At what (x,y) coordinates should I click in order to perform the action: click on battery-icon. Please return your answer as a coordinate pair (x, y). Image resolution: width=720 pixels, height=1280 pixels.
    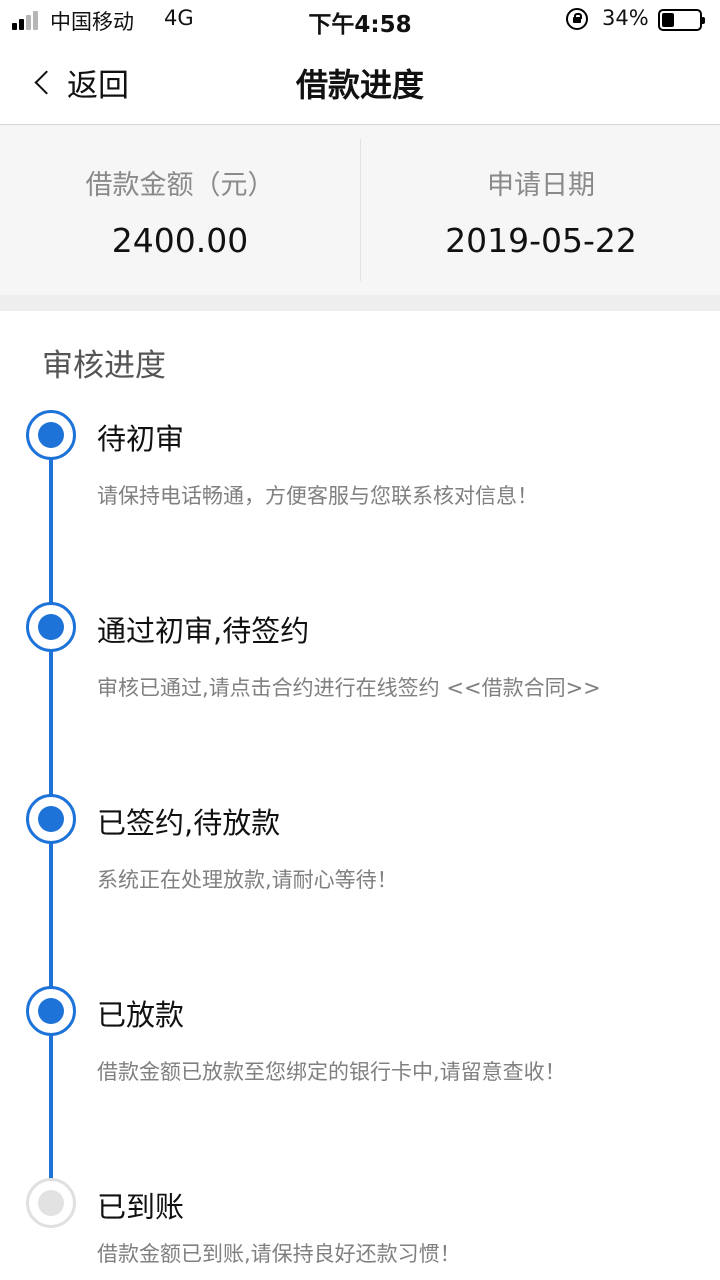
    Looking at the image, I should click on (681, 20).